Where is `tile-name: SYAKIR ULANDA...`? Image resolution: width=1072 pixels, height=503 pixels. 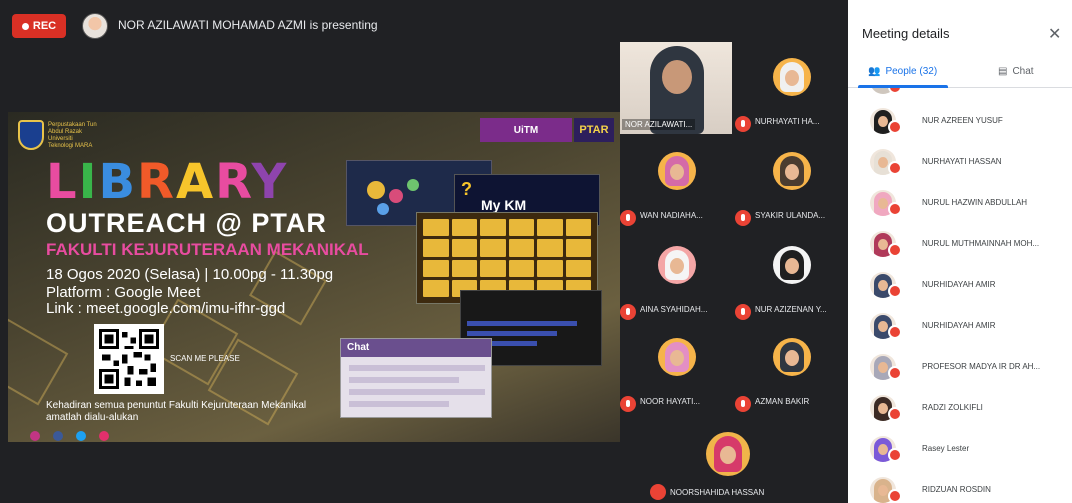 tile-name: SYAKIR ULANDA... is located at coordinates (790, 215).